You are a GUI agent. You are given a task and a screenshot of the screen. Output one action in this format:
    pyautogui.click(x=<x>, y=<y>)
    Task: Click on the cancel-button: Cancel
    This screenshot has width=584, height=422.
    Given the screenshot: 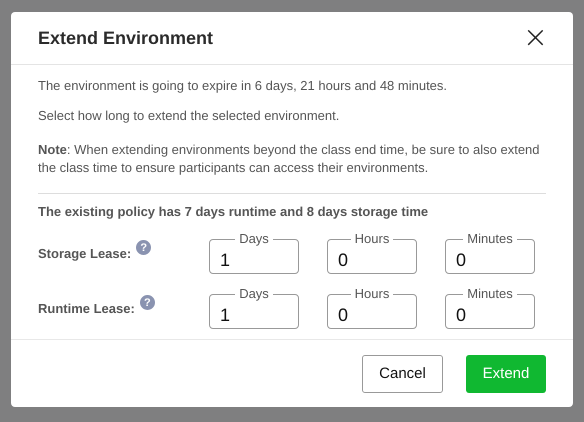 What is the action you would take?
    pyautogui.click(x=402, y=373)
    